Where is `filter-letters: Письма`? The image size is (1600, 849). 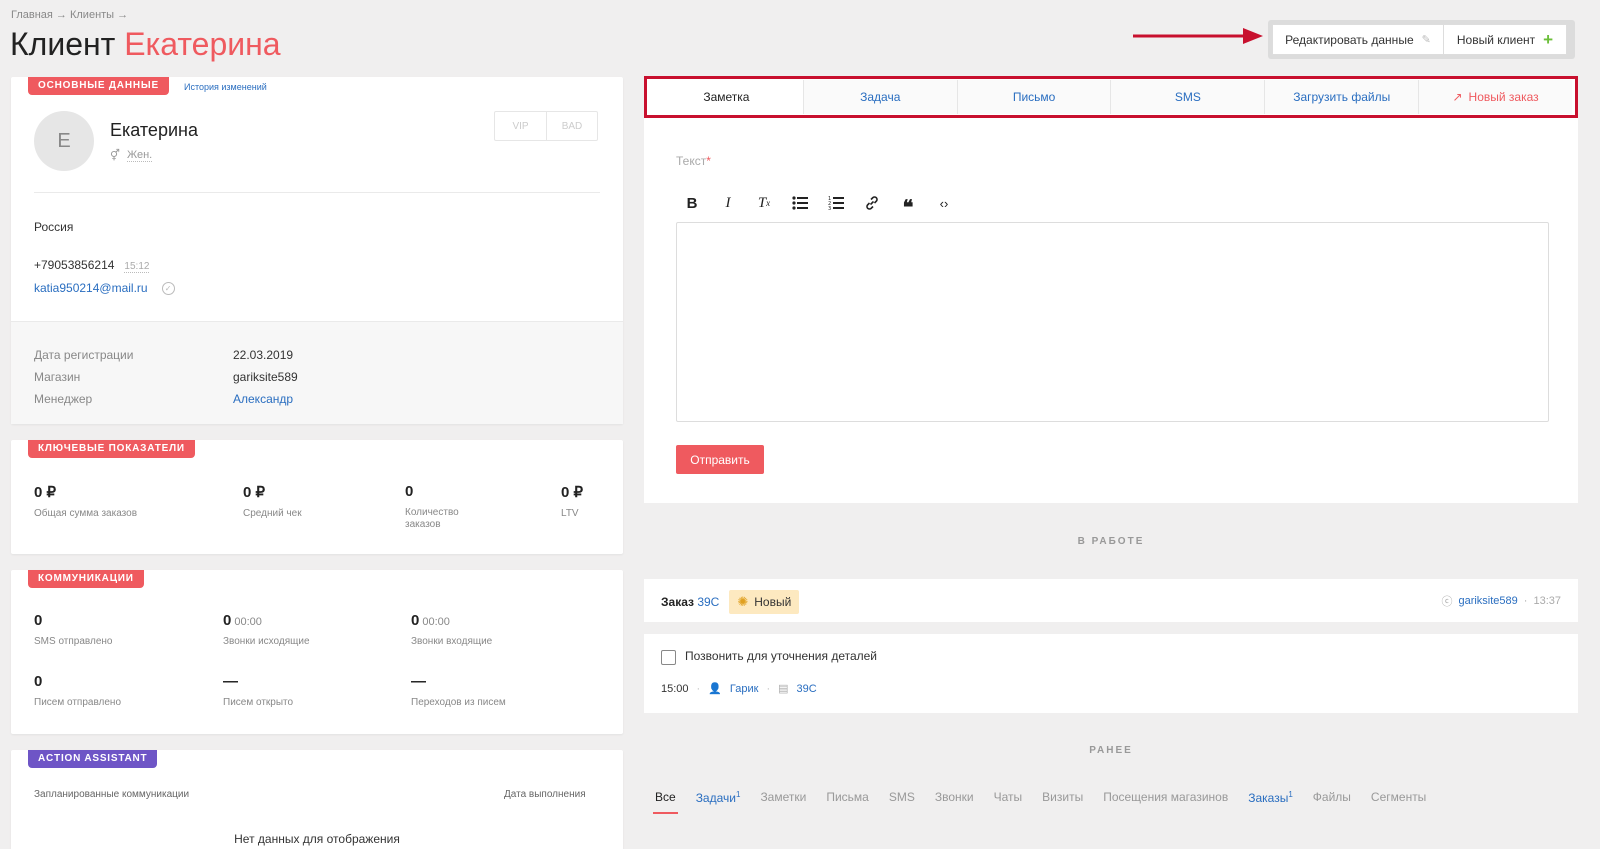
filter-letters: Письма is located at coordinates (847, 797).